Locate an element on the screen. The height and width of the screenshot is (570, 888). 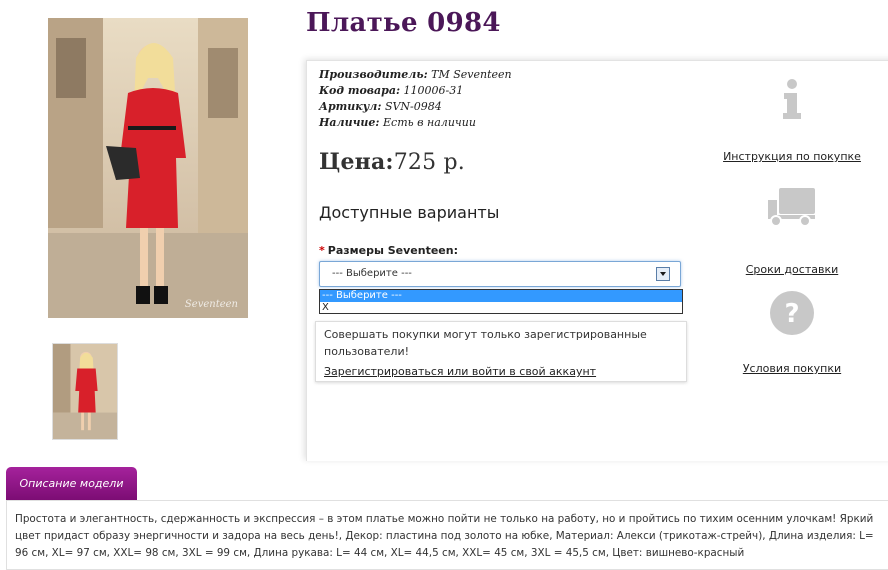
chevron-down-icon is located at coordinates (663, 274).